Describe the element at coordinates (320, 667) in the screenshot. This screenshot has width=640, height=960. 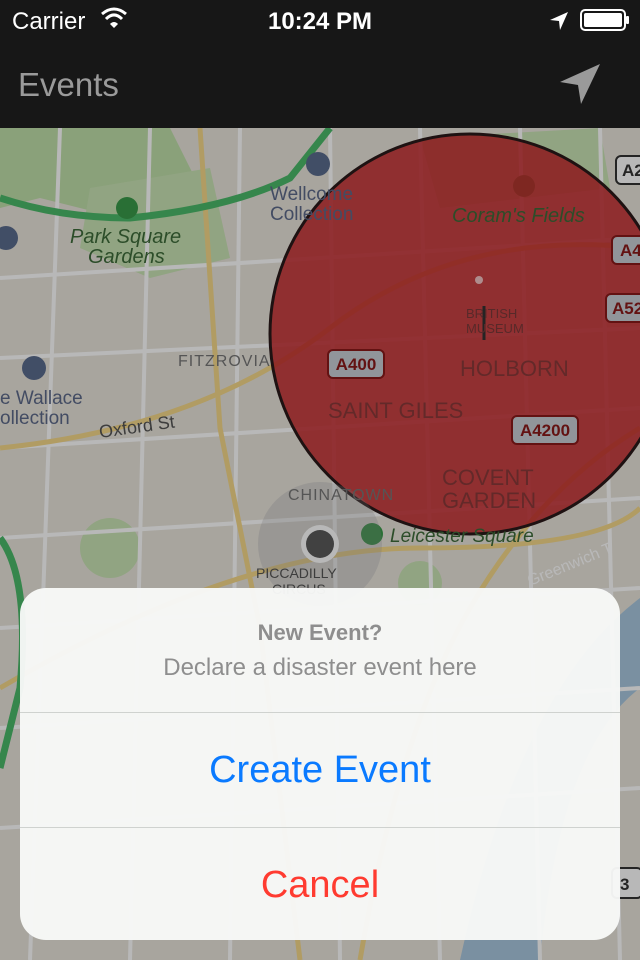
I see `alert-message: Declare a disaster event here` at that location.